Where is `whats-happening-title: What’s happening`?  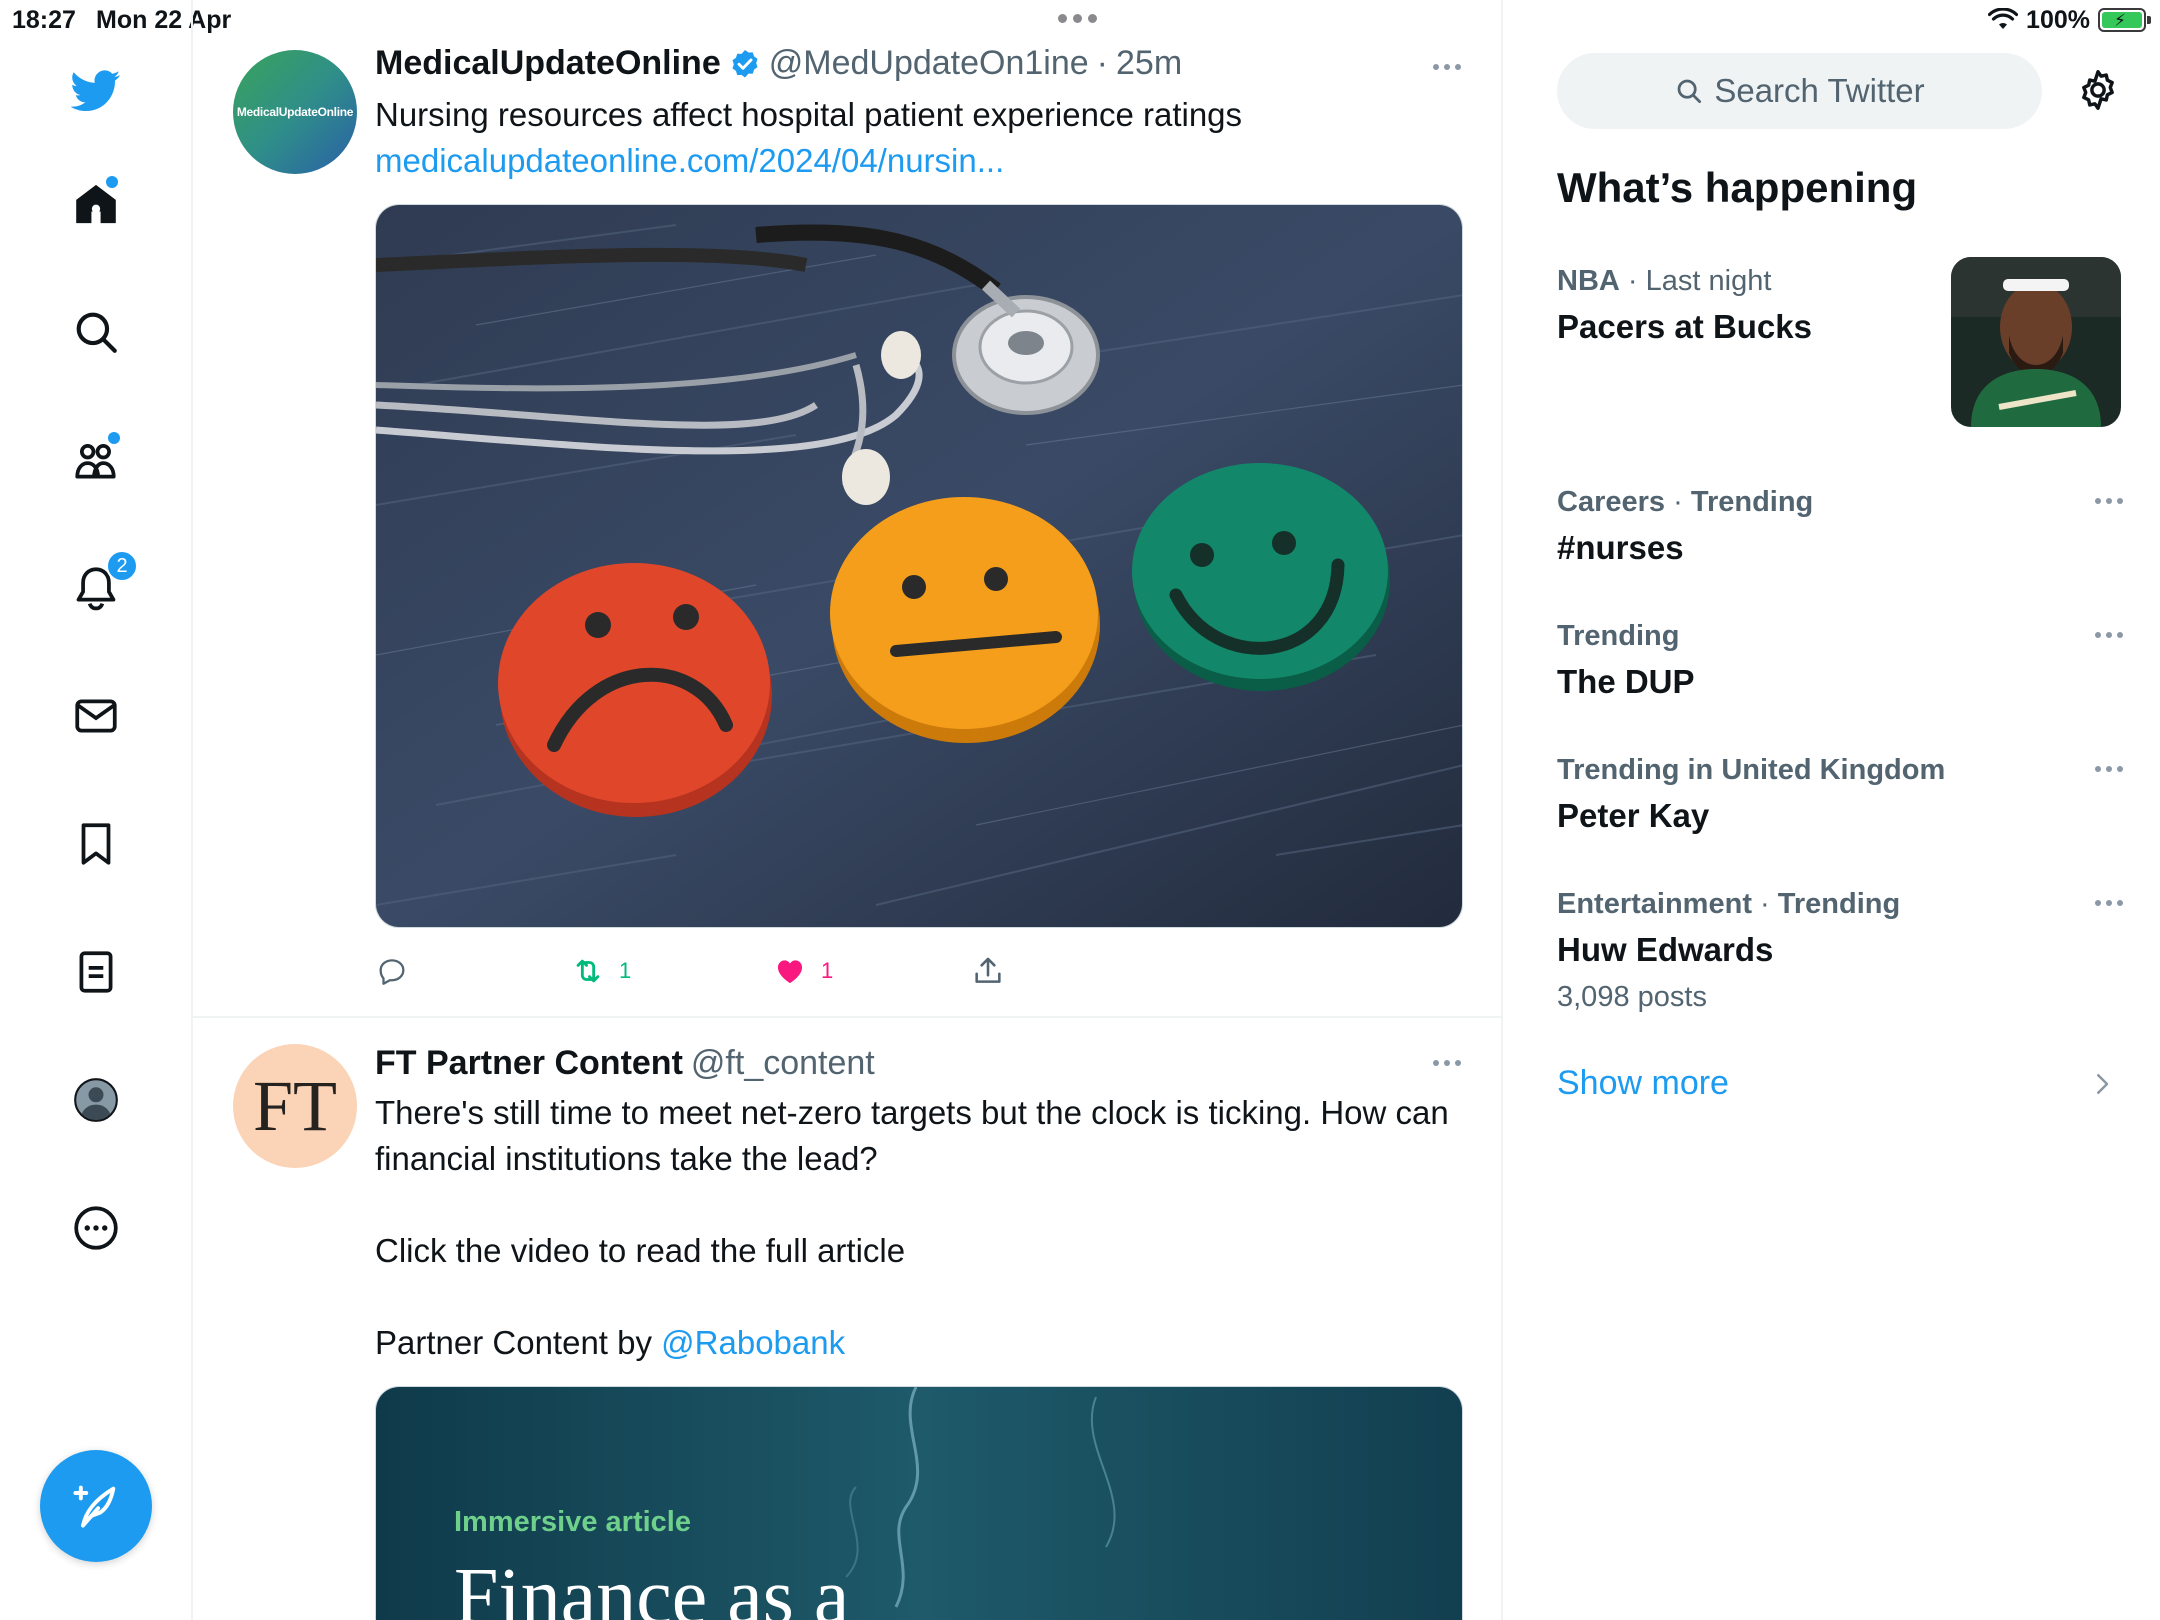
whats-happening-title: What’s happening is located at coordinates (1737, 187).